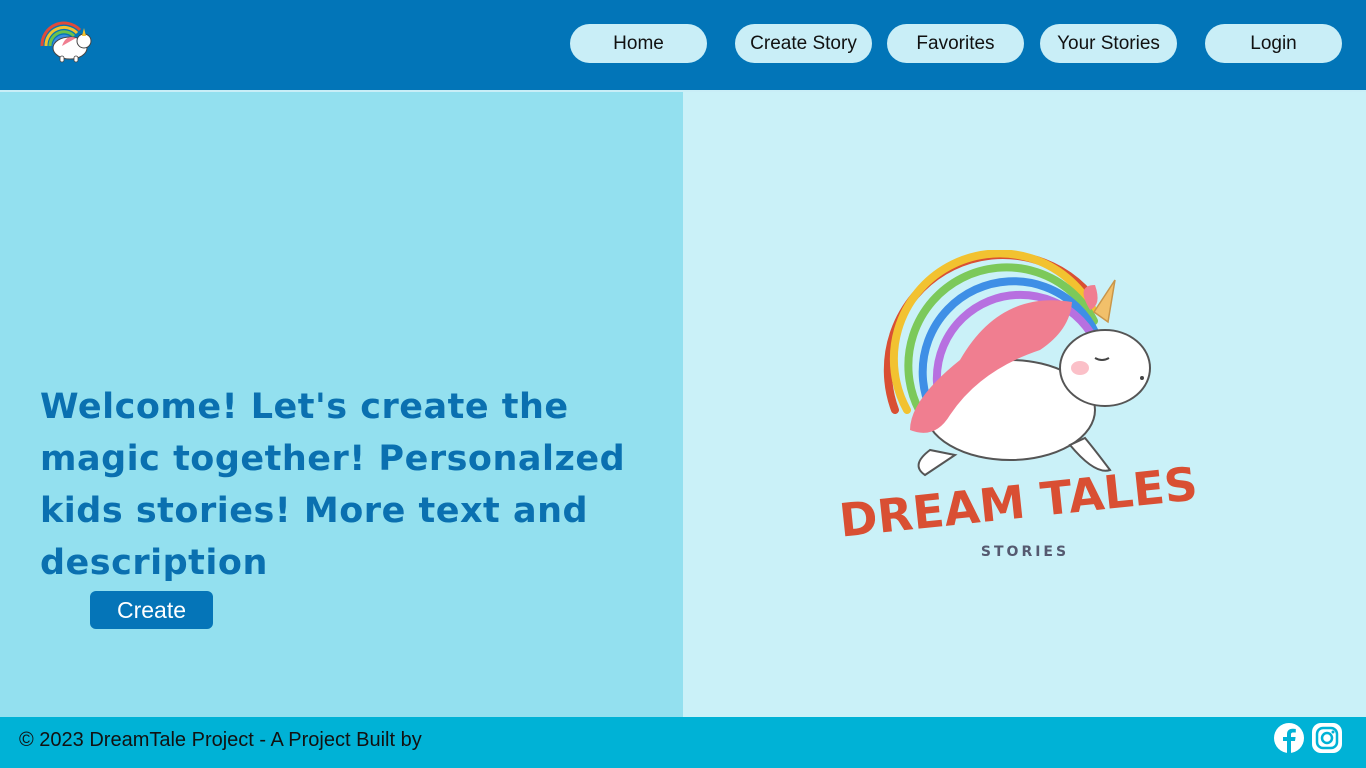  I want to click on nav-create-story-button: Create Story, so click(803, 43).